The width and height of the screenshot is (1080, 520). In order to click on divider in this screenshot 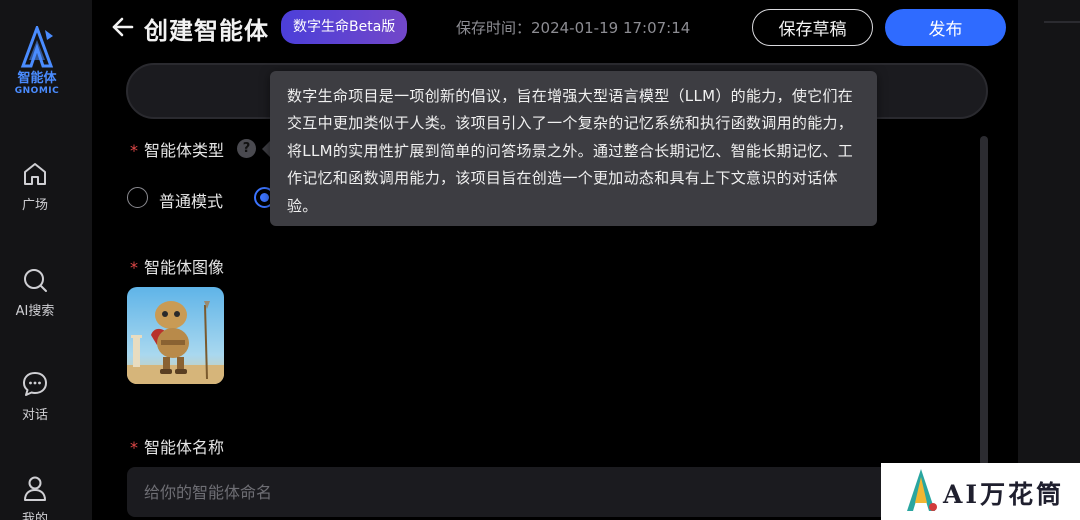, I will do `click(1062, 22)`.